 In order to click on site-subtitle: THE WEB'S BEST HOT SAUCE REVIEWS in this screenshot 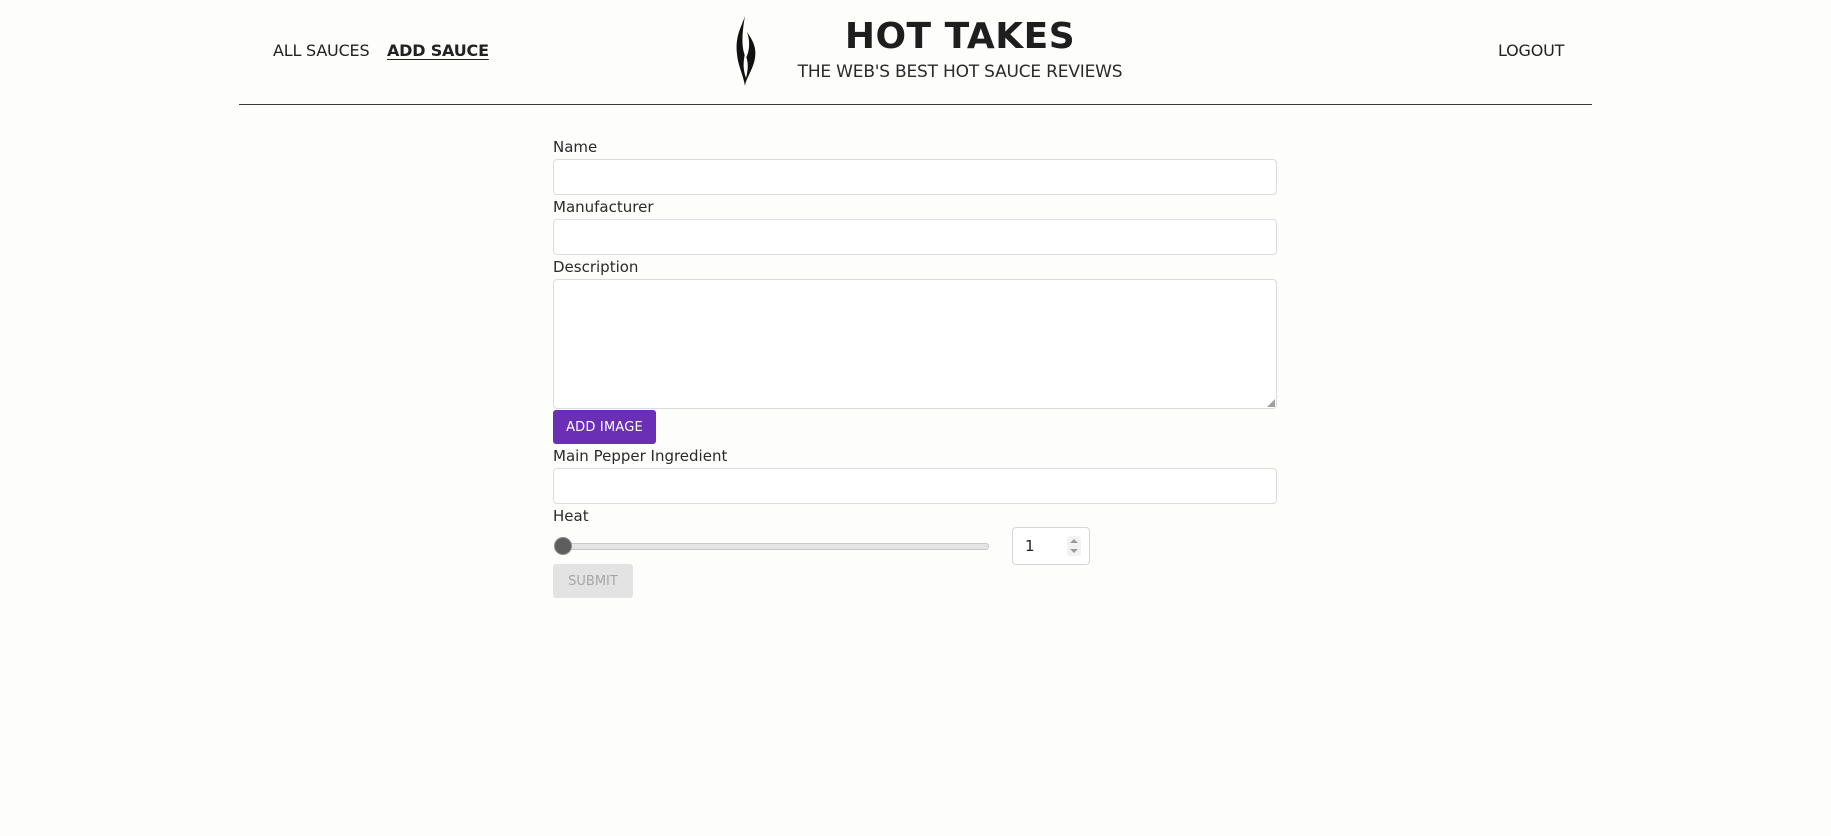, I will do `click(960, 72)`.